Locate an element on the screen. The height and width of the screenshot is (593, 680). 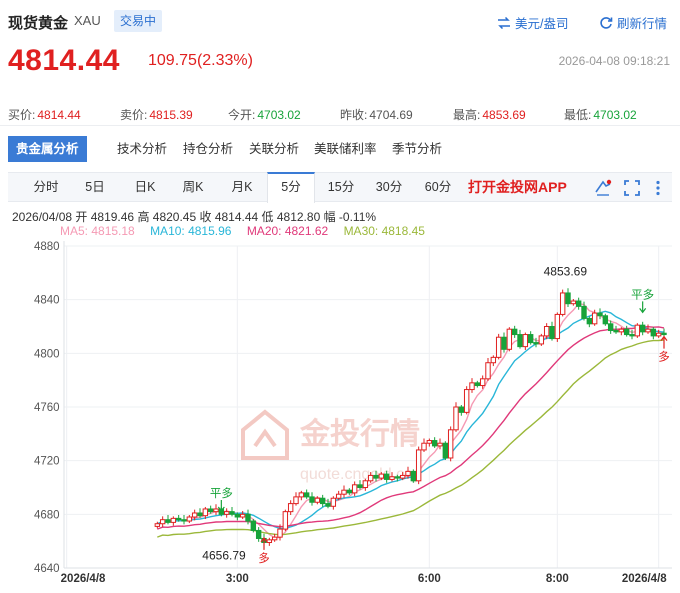
high-price-label: 4853.69 is located at coordinates (566, 271).